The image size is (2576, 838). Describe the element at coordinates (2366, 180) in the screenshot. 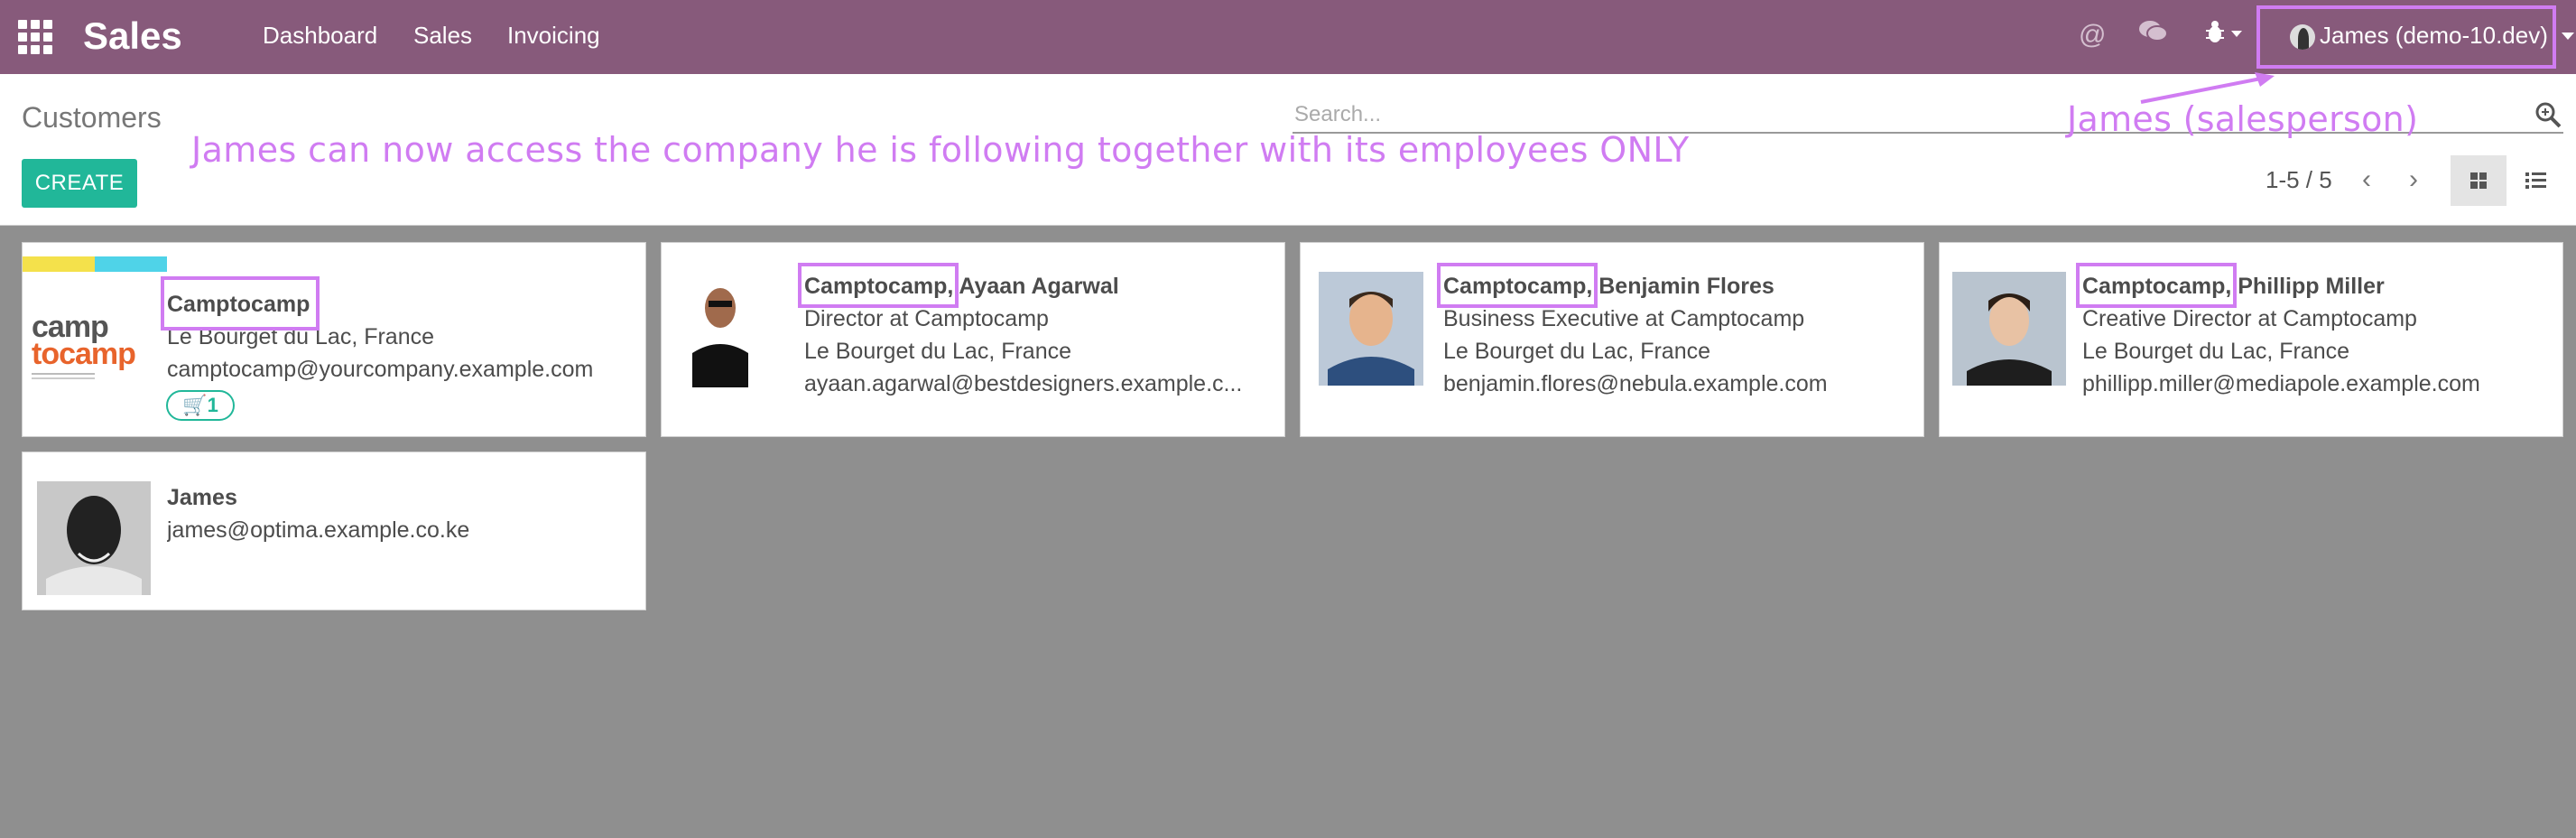

I see `pager-previous-icon: ‹` at that location.